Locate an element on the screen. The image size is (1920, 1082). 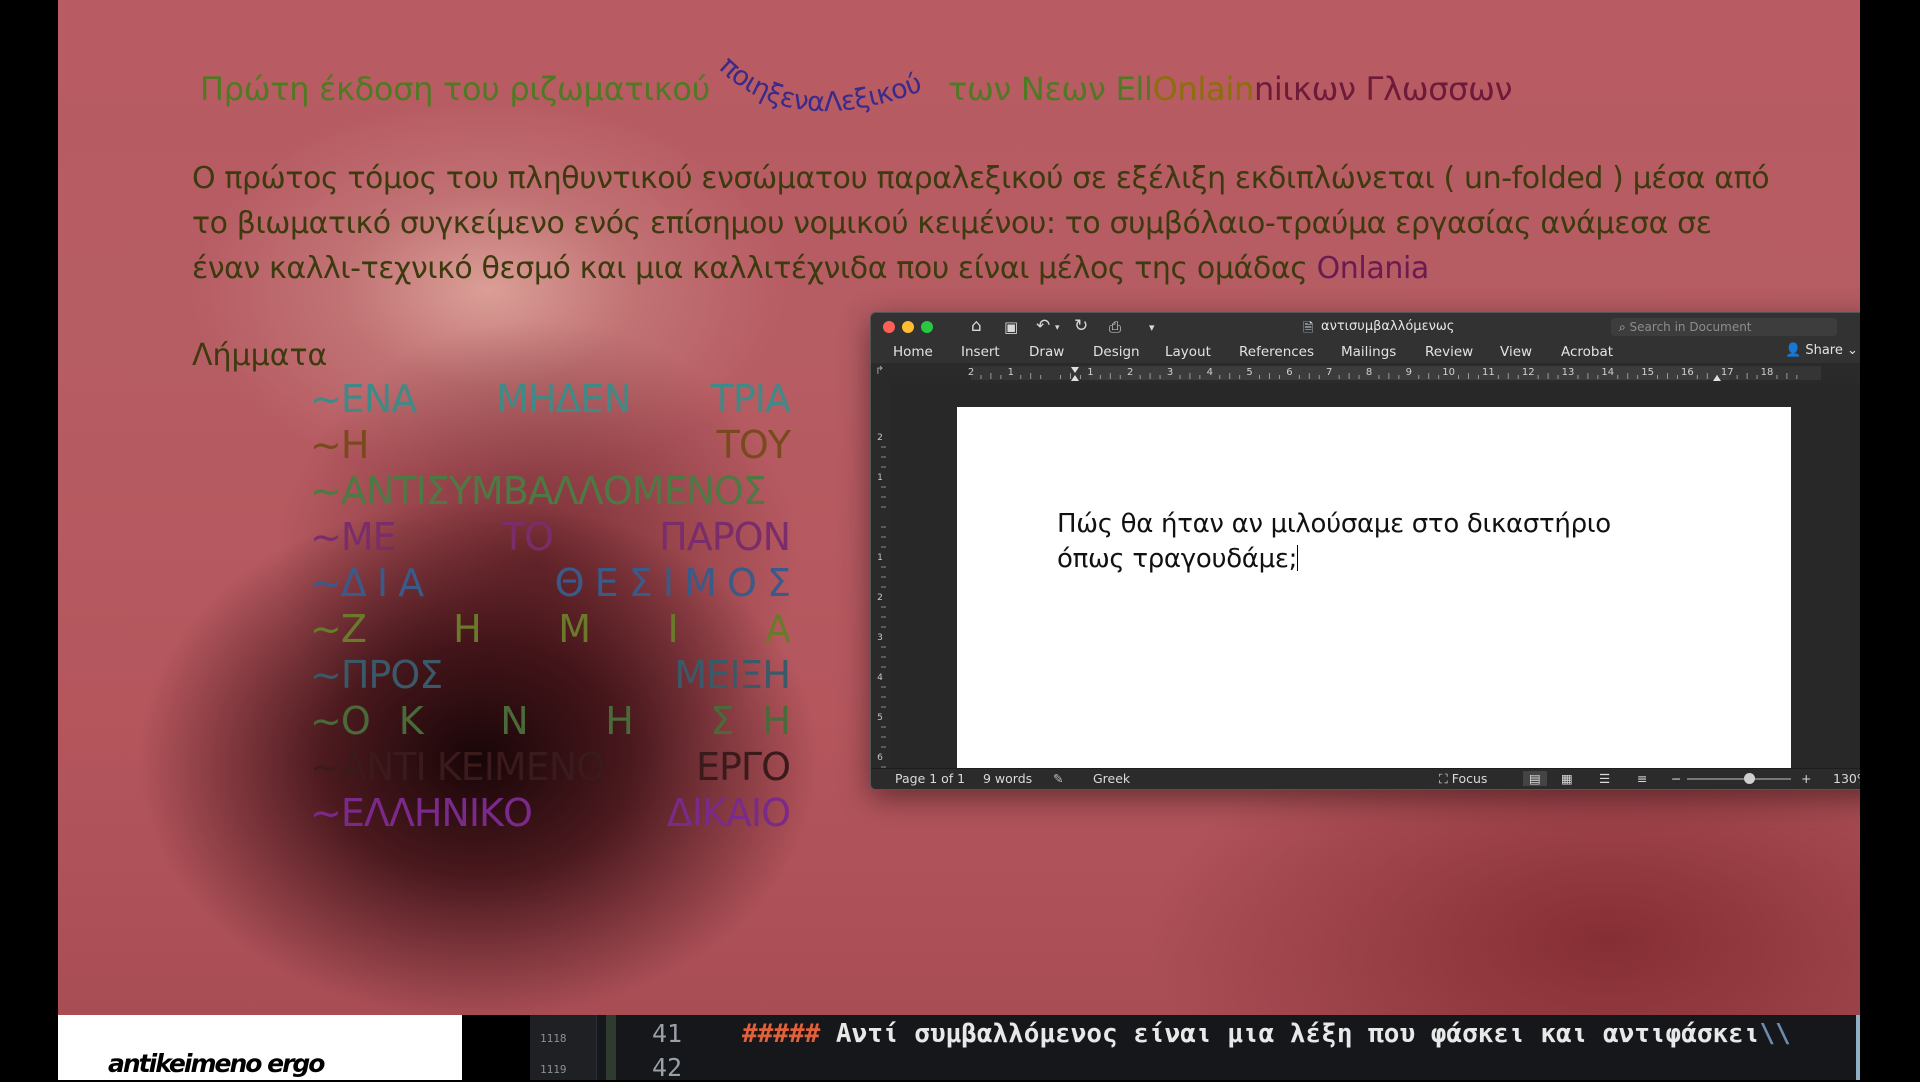
redo-icon: ↻ is located at coordinates (1081, 326).